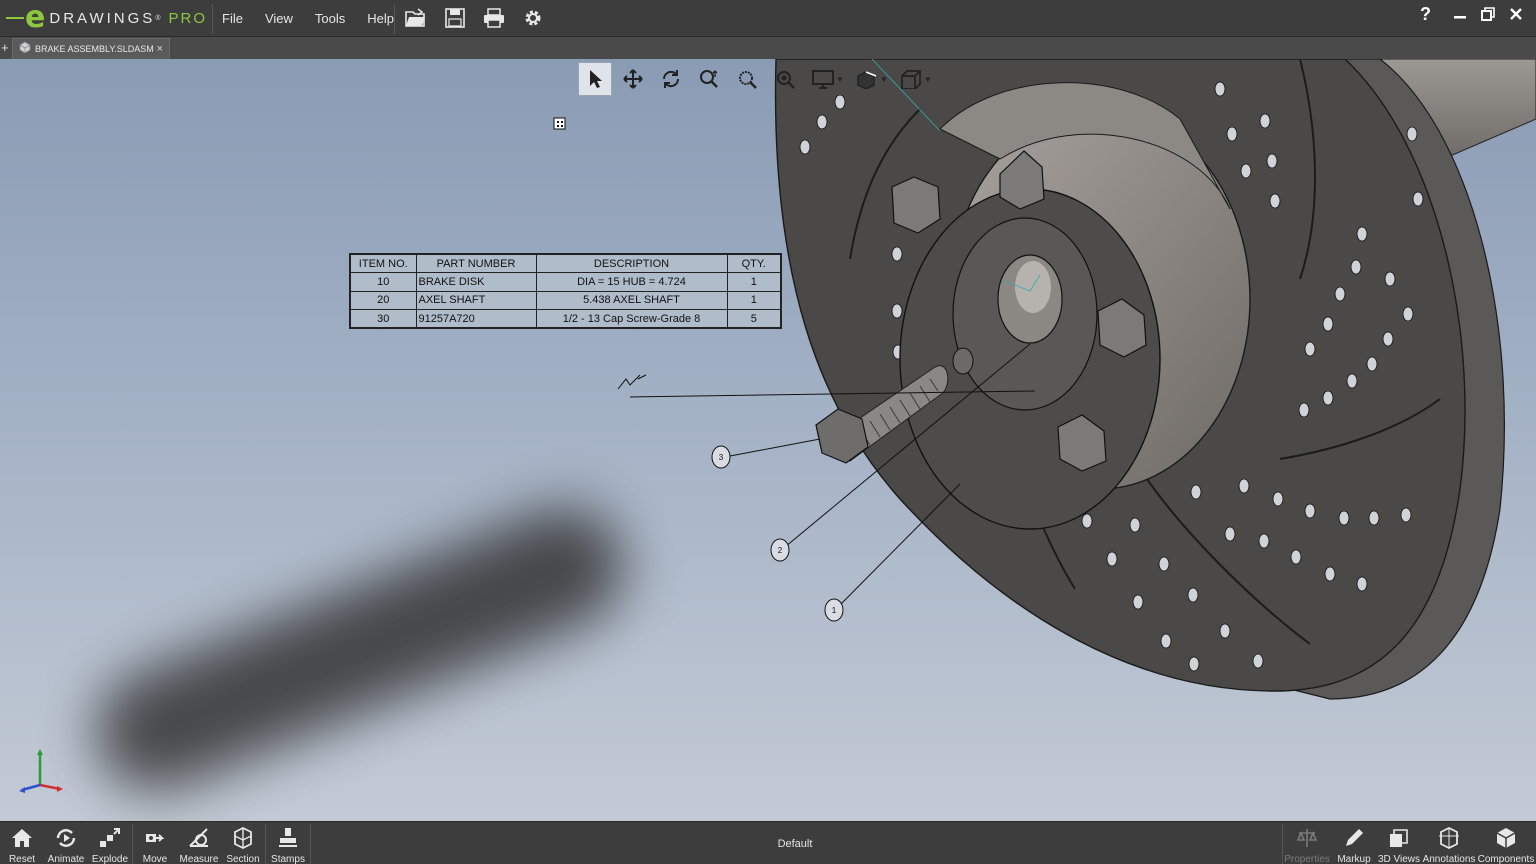  I want to click on bom-header-row: ITEM NO. PART NUMBER DESCRIPTION QTY., so click(565, 263).